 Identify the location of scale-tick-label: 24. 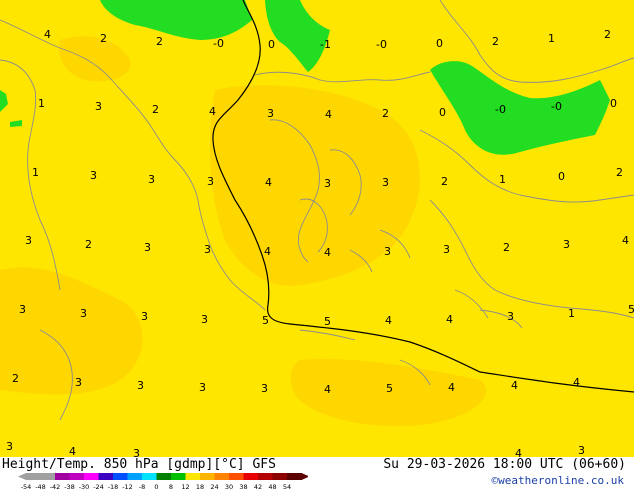
(214, 486).